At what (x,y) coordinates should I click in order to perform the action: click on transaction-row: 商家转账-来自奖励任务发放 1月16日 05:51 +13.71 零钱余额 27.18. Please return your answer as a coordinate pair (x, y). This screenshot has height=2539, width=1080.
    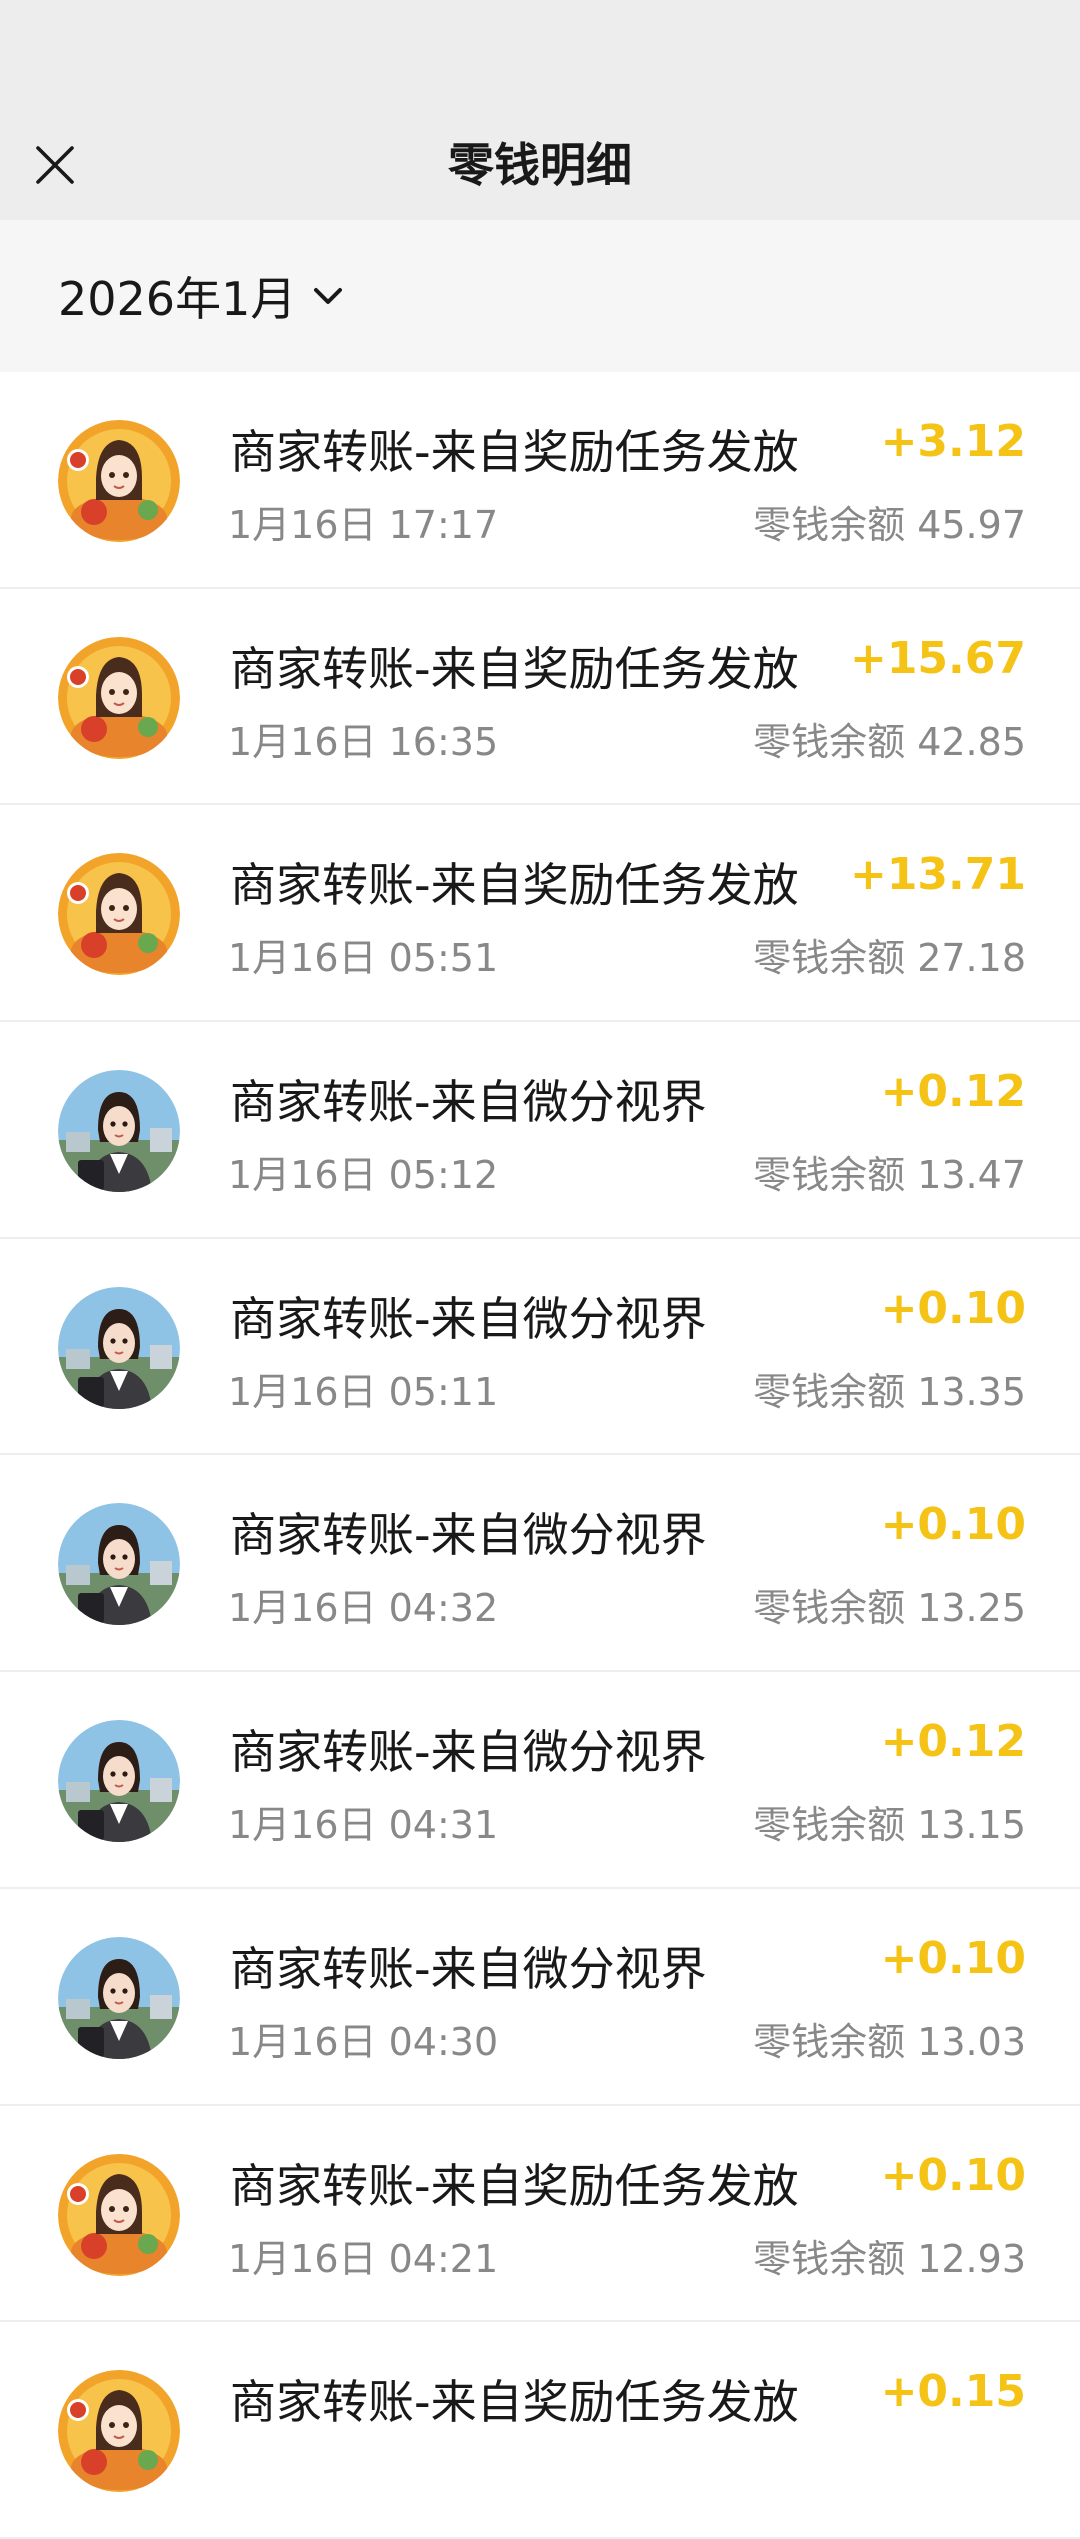
    Looking at the image, I should click on (540, 913).